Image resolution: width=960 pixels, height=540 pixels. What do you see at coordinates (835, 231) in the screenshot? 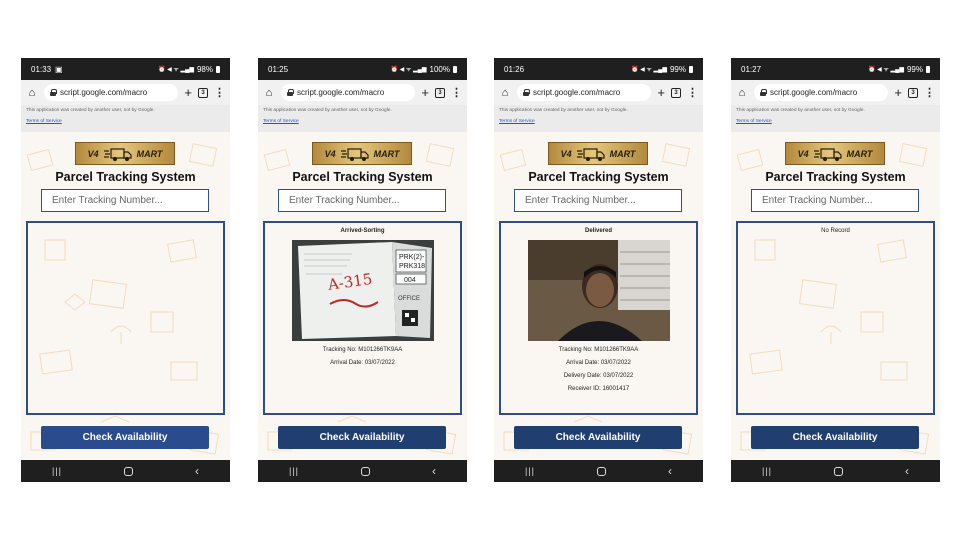
I see `no-record-message: No Record` at bounding box center [835, 231].